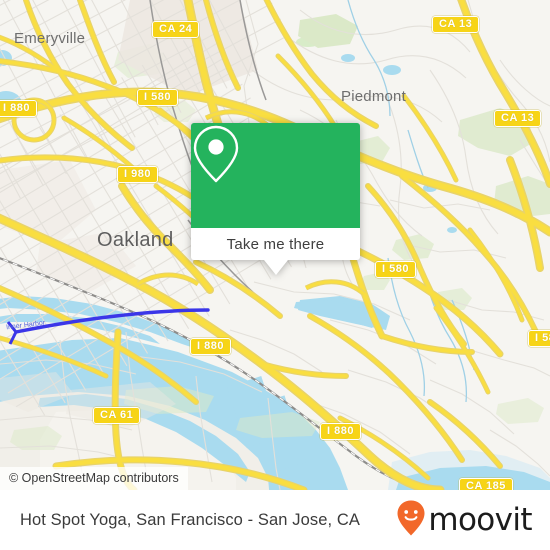 The image size is (550, 550). What do you see at coordinates (275, 175) in the screenshot?
I see `popup-header` at bounding box center [275, 175].